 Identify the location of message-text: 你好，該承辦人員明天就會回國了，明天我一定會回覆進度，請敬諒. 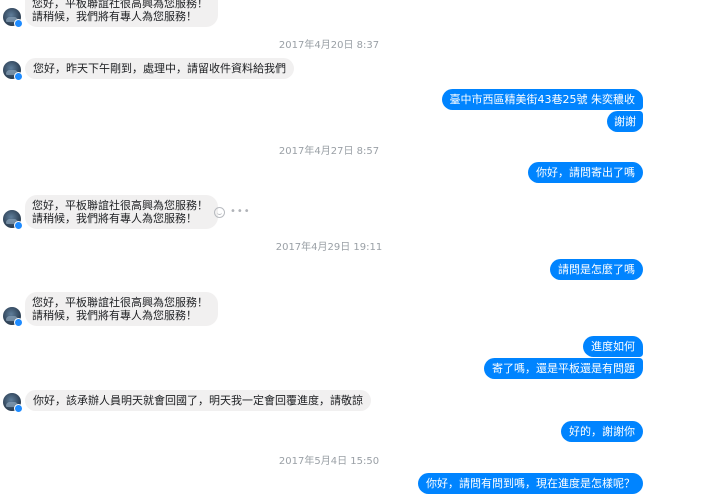
(198, 400).